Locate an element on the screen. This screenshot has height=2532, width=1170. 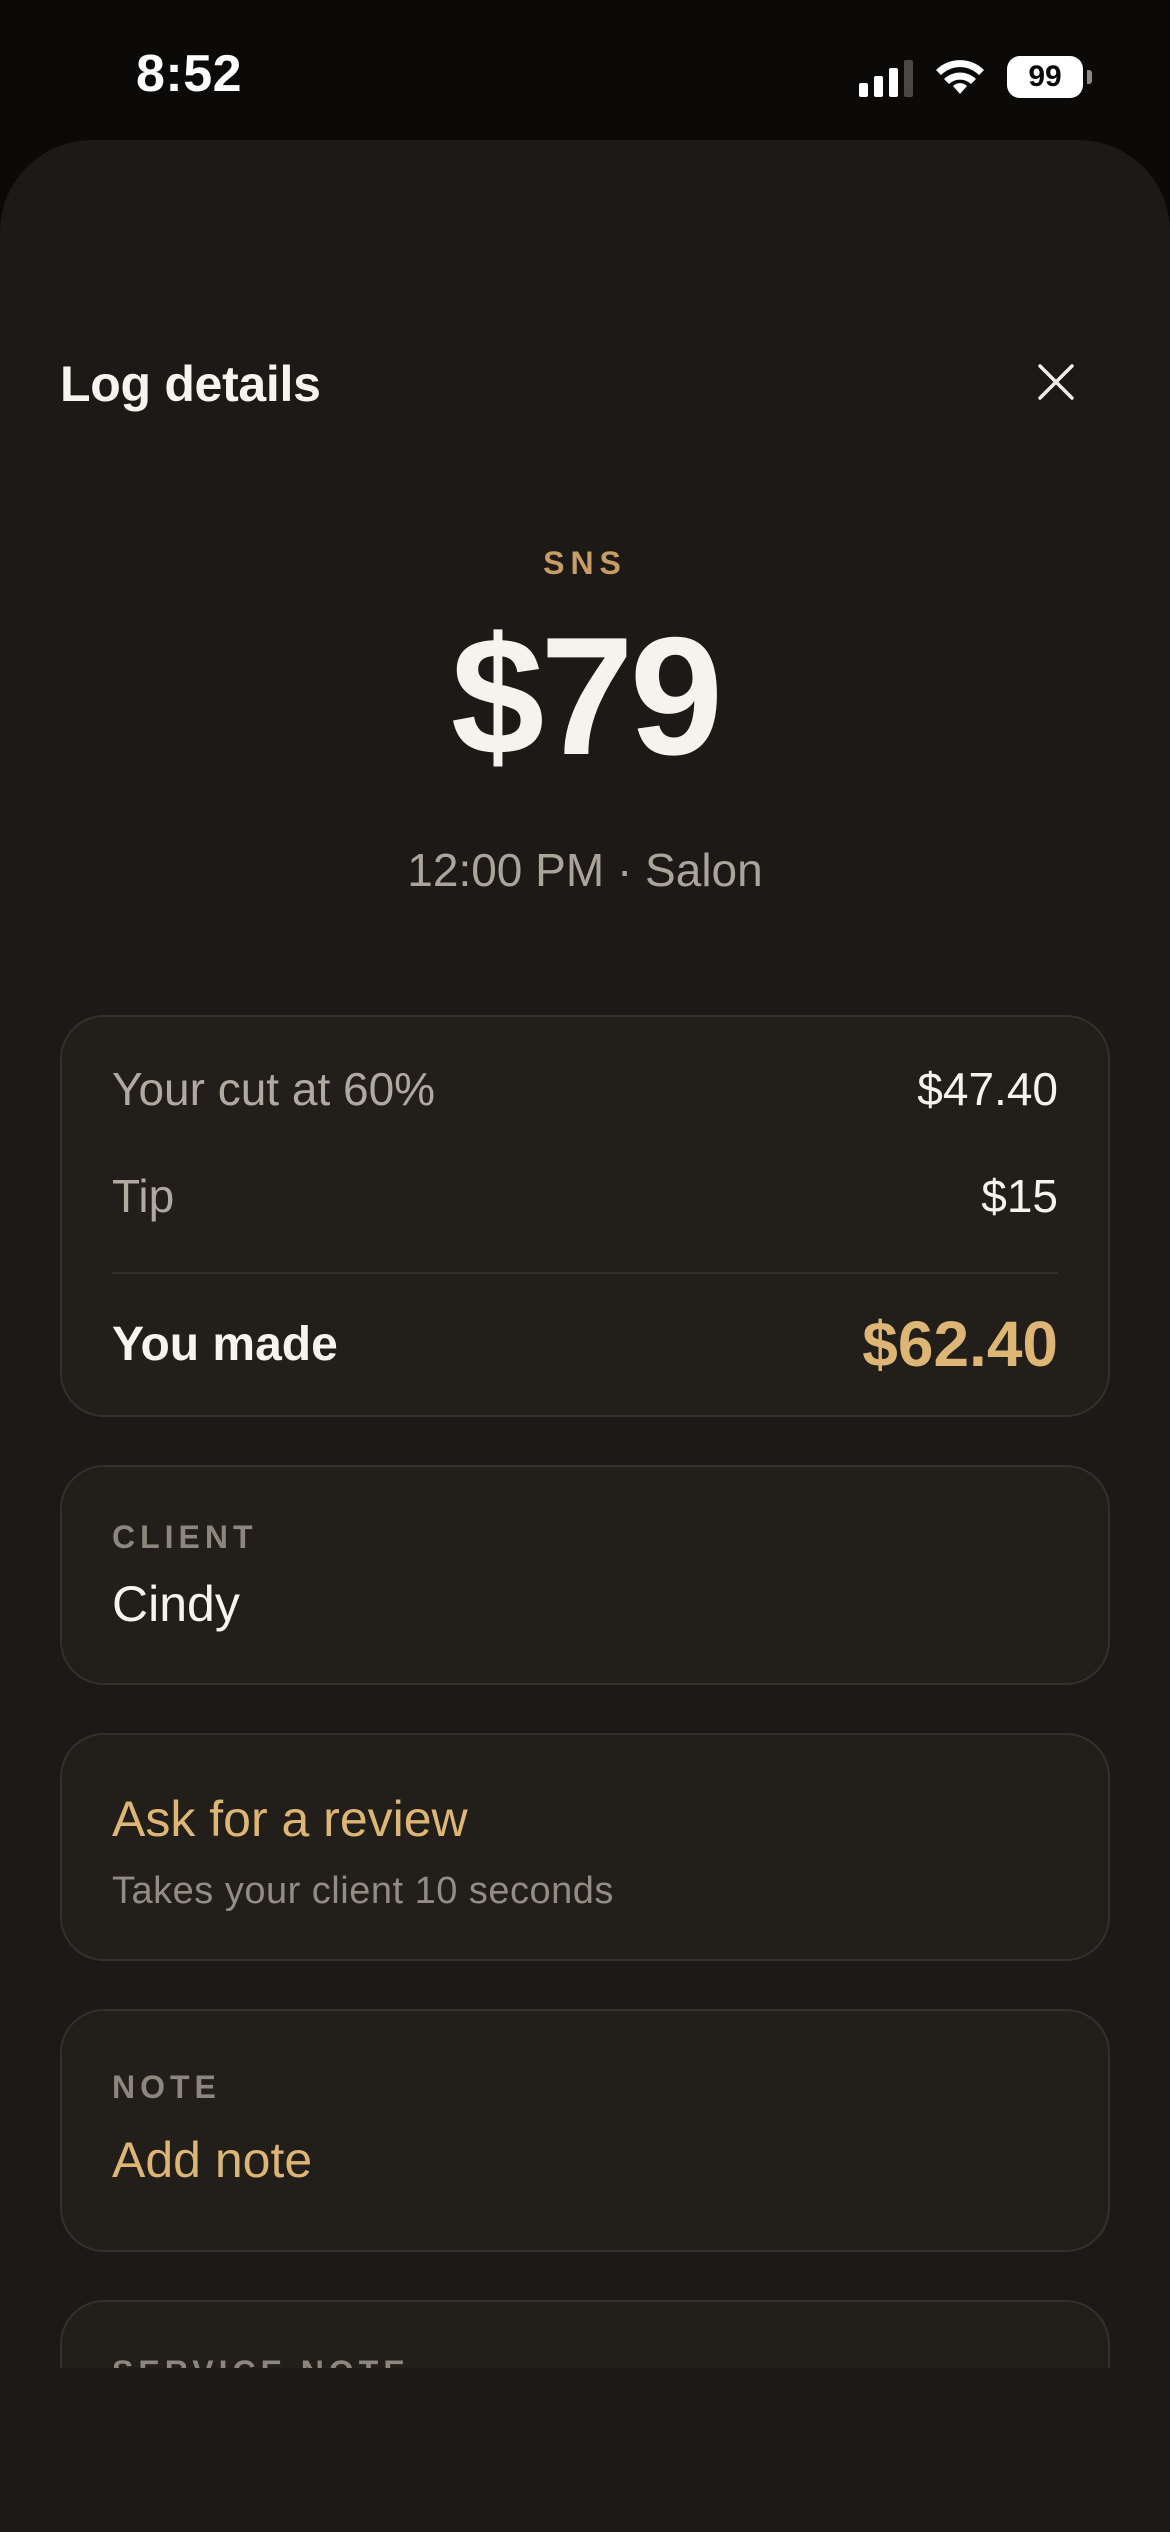
battery-level: 99 is located at coordinates (1045, 77).